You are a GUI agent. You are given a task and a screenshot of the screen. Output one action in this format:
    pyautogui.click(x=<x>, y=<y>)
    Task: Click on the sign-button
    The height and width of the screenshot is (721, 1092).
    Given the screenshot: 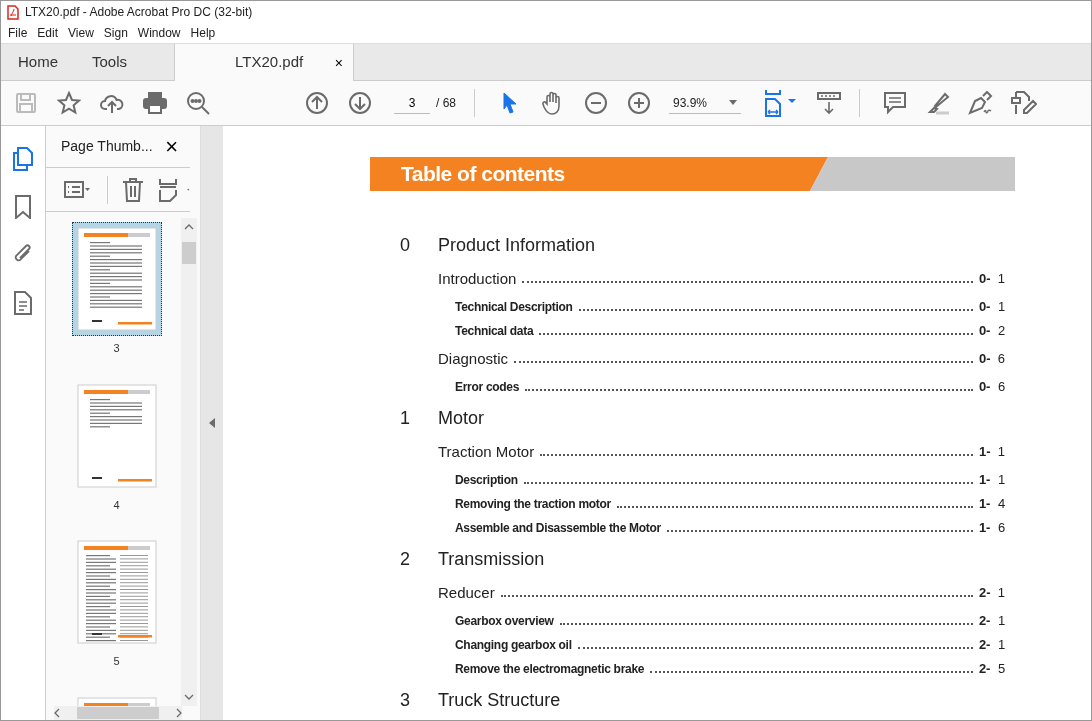 What is the action you would take?
    pyautogui.click(x=981, y=103)
    